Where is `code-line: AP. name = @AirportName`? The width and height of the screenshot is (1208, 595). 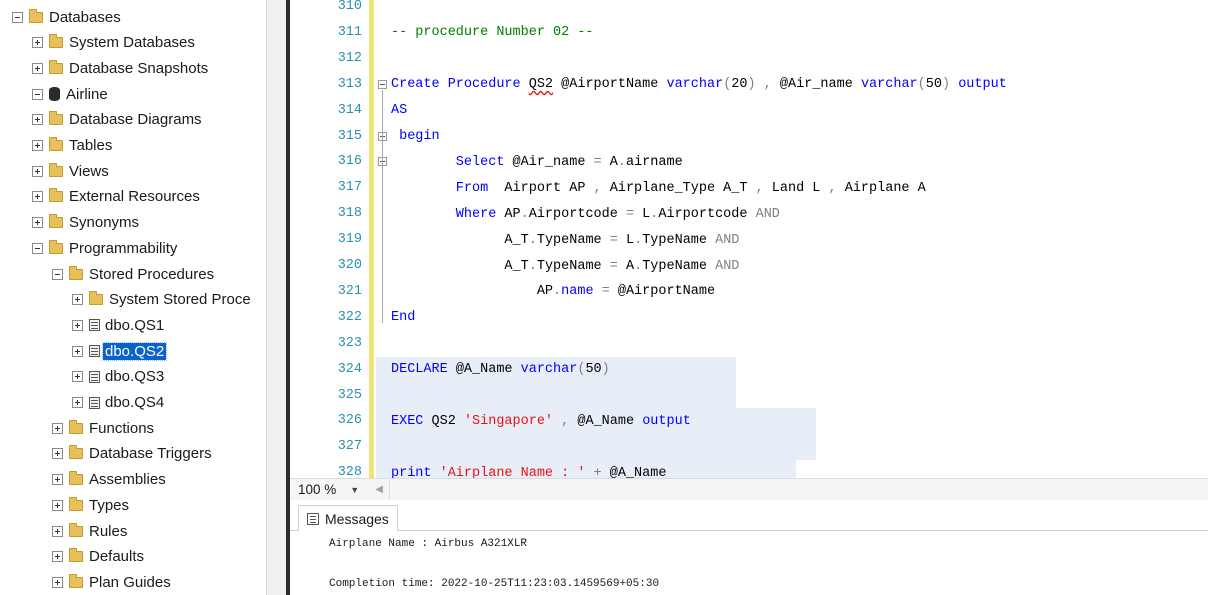 code-line: AP. name = @AirportName is located at coordinates (553, 292).